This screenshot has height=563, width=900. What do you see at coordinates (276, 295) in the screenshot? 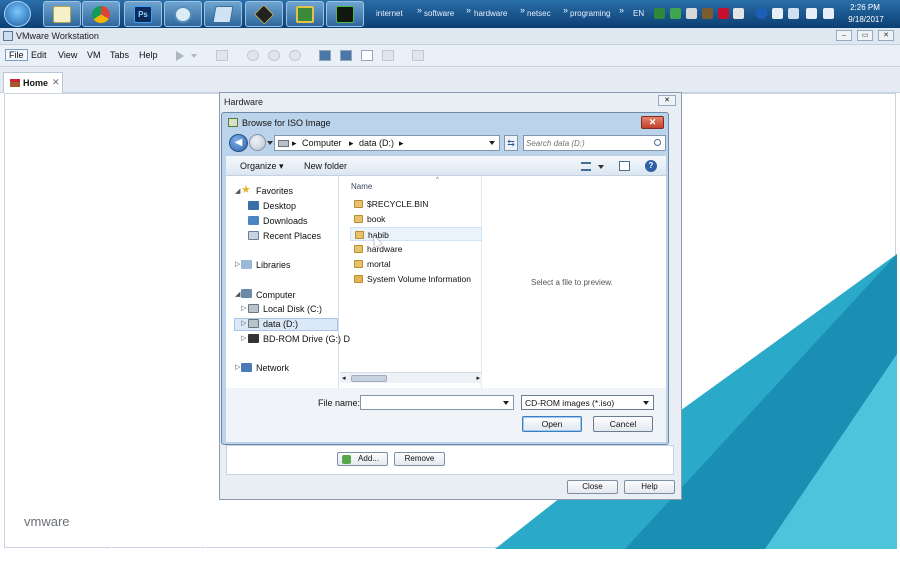
I see `nav-computer: Computer` at bounding box center [276, 295].